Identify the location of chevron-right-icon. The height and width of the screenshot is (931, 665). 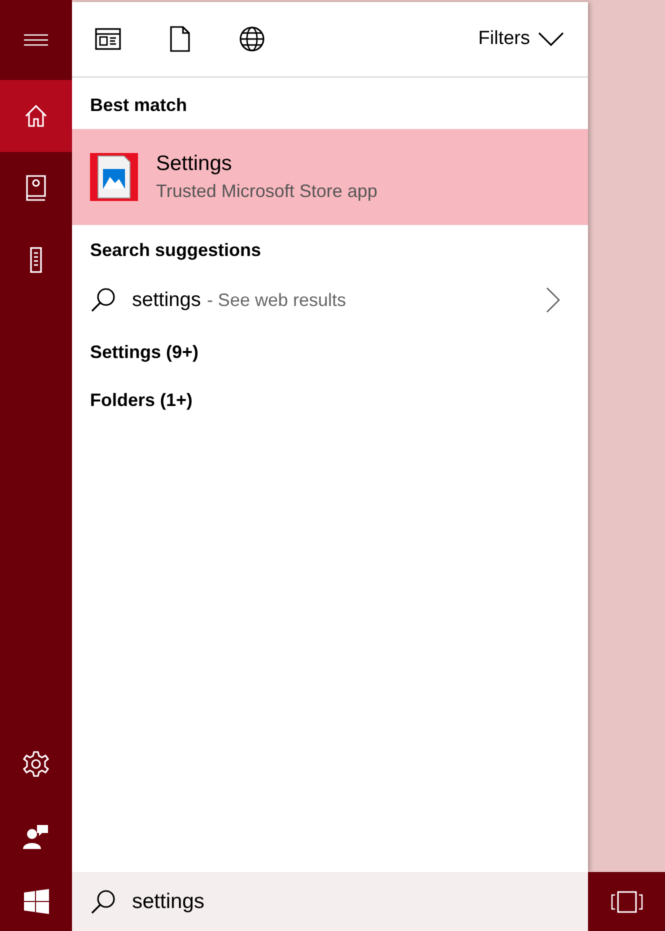
(553, 300).